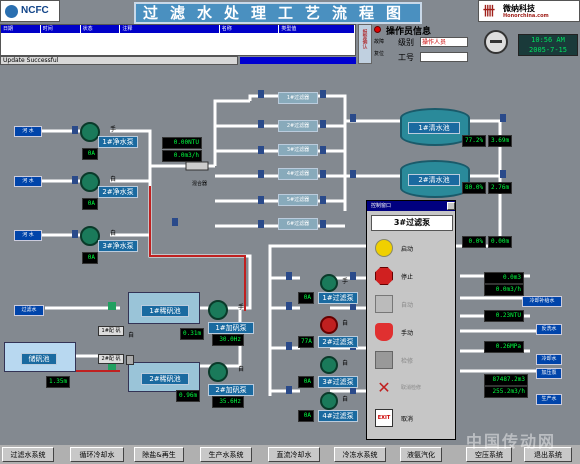 The image size is (580, 464). What do you see at coordinates (130, 360) in the screenshot?
I see `mixer-motor-icon` at bounding box center [130, 360].